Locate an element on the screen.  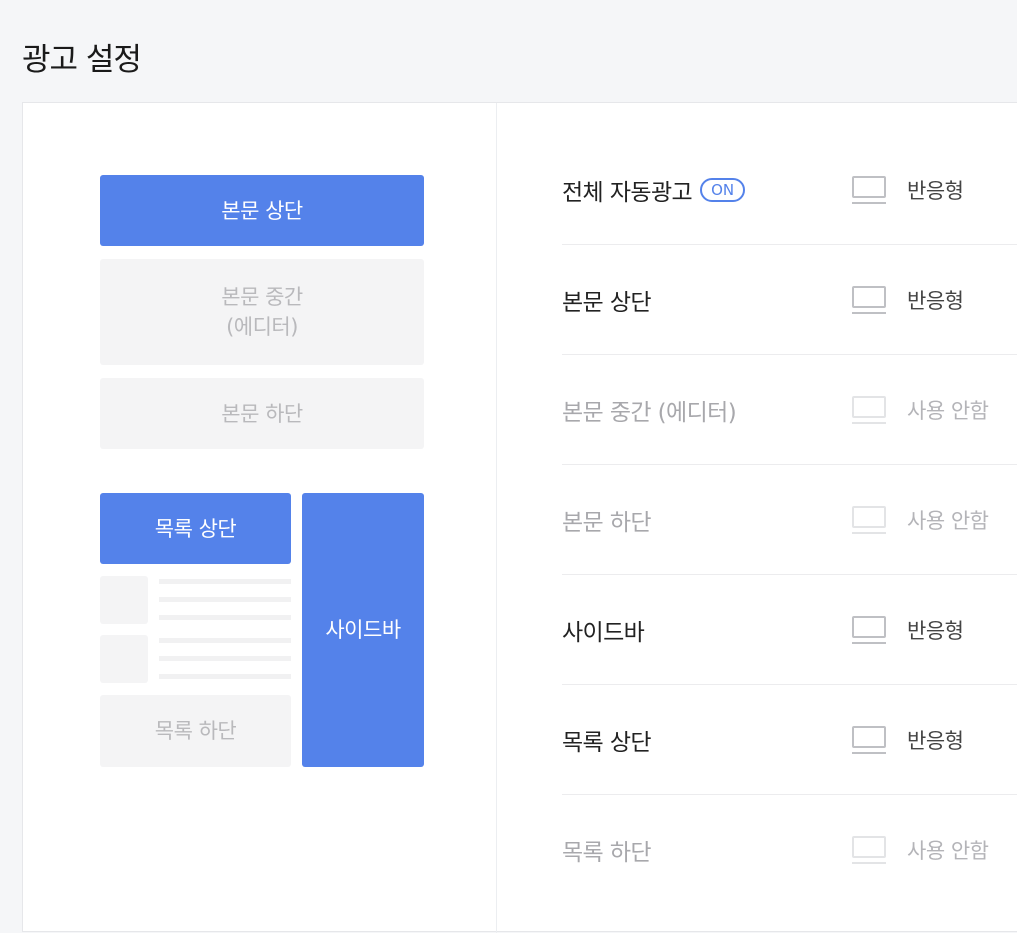
setting-label-text: 전체 자동광고 is located at coordinates (627, 193).